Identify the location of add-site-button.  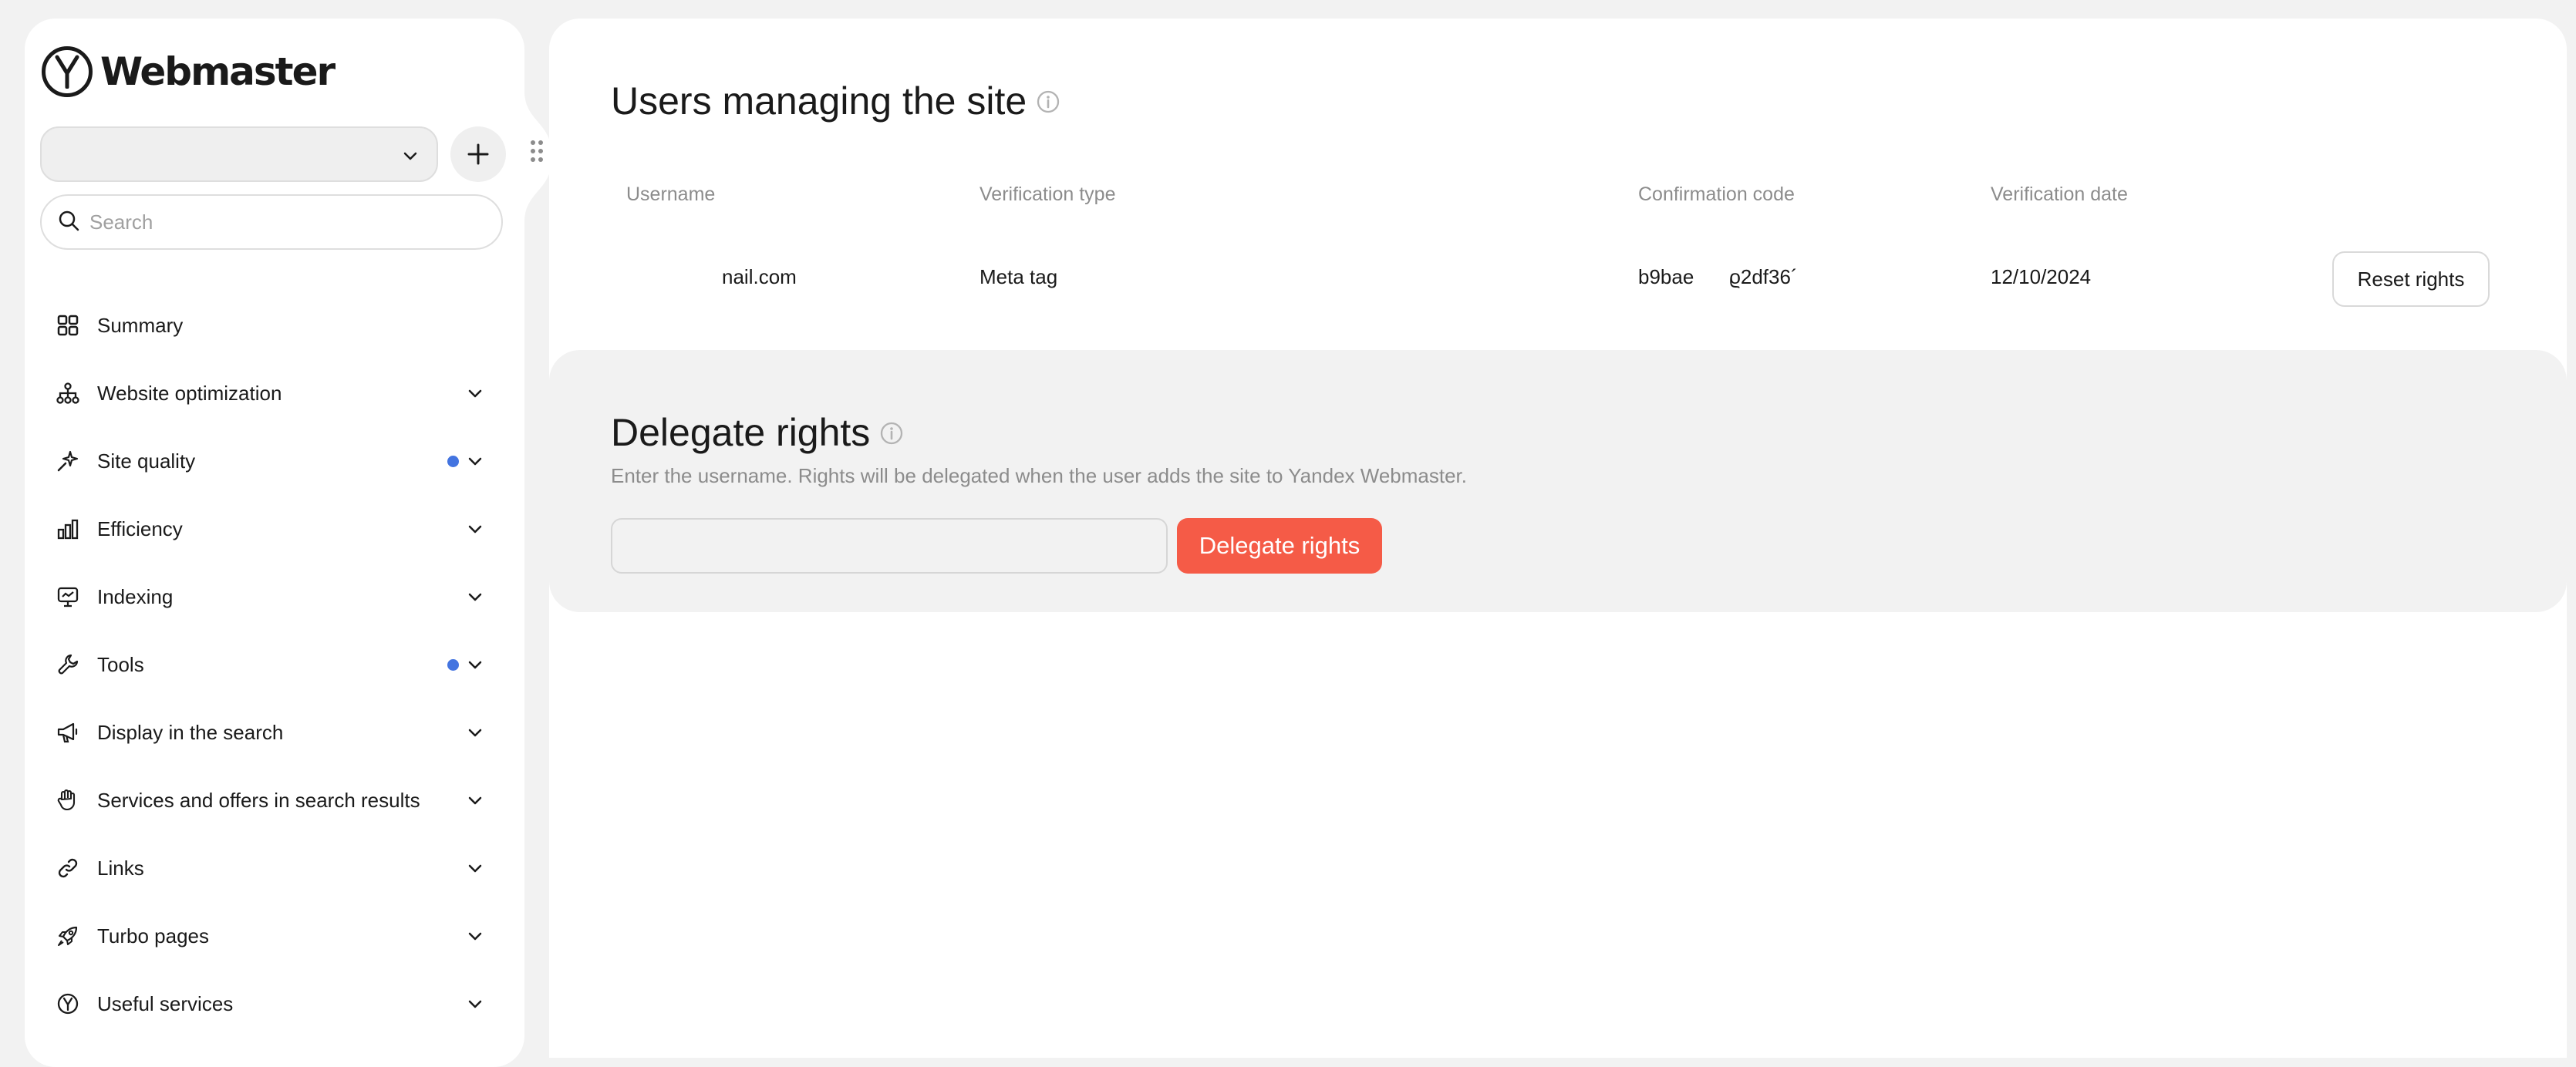
(478, 154).